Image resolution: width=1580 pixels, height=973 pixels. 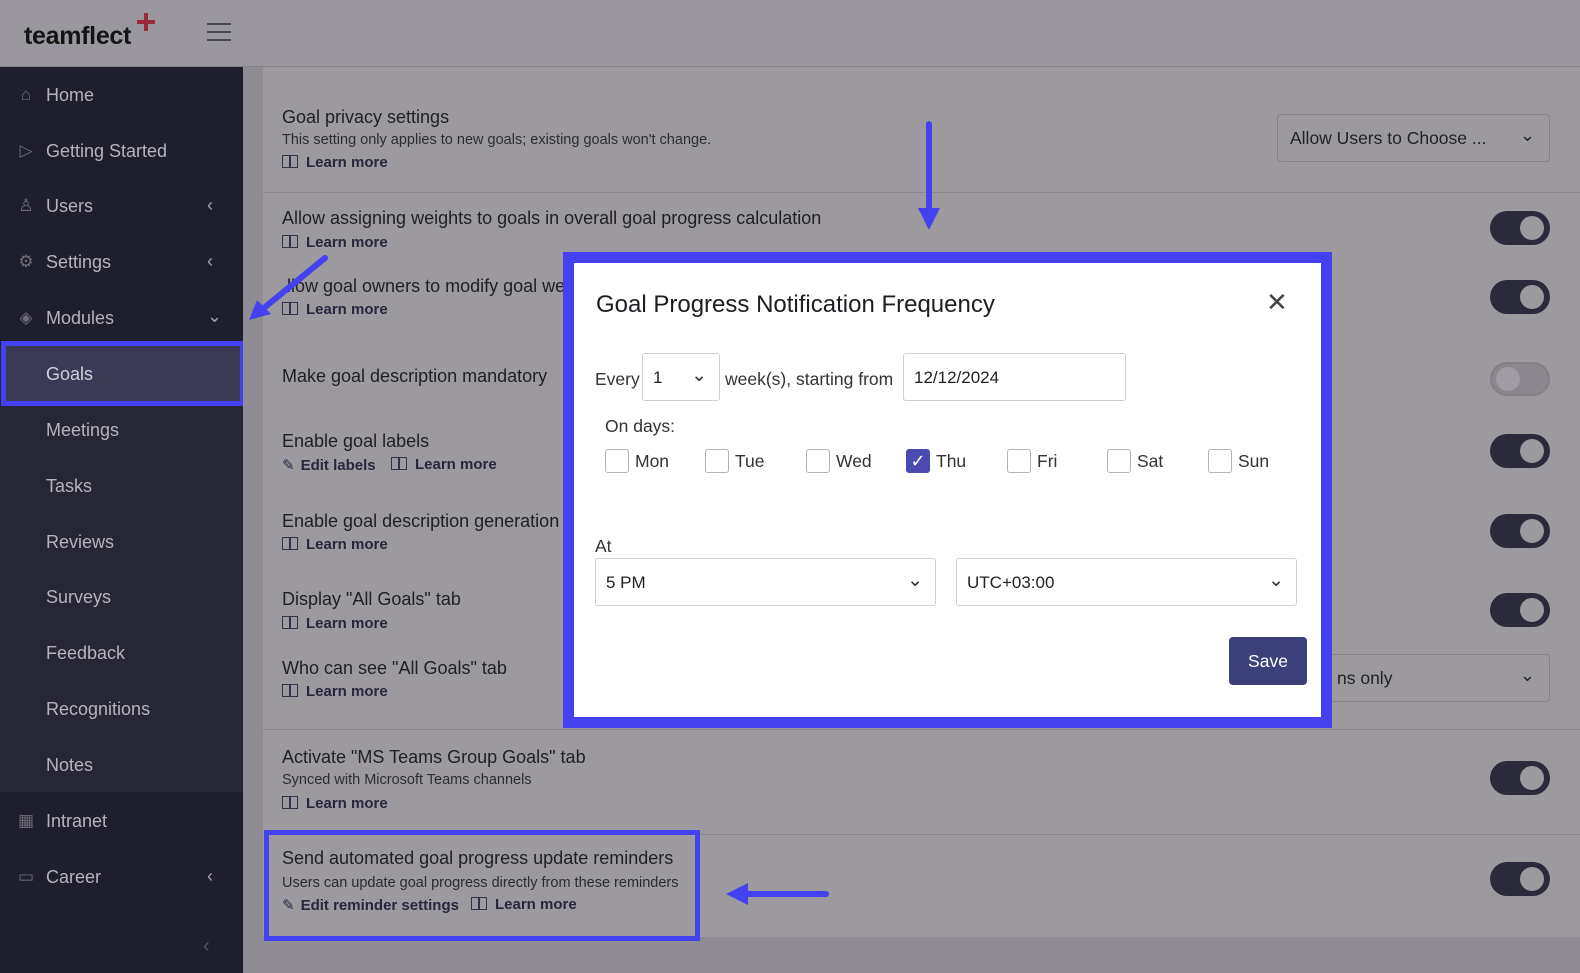 What do you see at coordinates (1520, 778) in the screenshot?
I see `ms-teams-toggle` at bounding box center [1520, 778].